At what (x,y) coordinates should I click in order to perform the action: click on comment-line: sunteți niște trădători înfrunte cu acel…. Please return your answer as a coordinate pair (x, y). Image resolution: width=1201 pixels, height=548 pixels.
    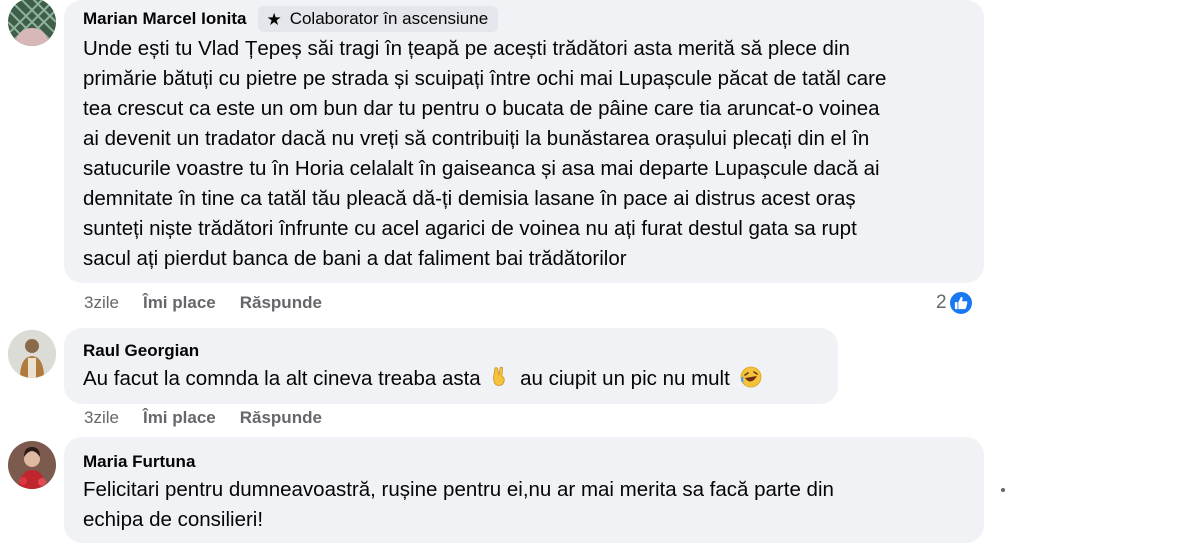
    Looking at the image, I should click on (470, 228).